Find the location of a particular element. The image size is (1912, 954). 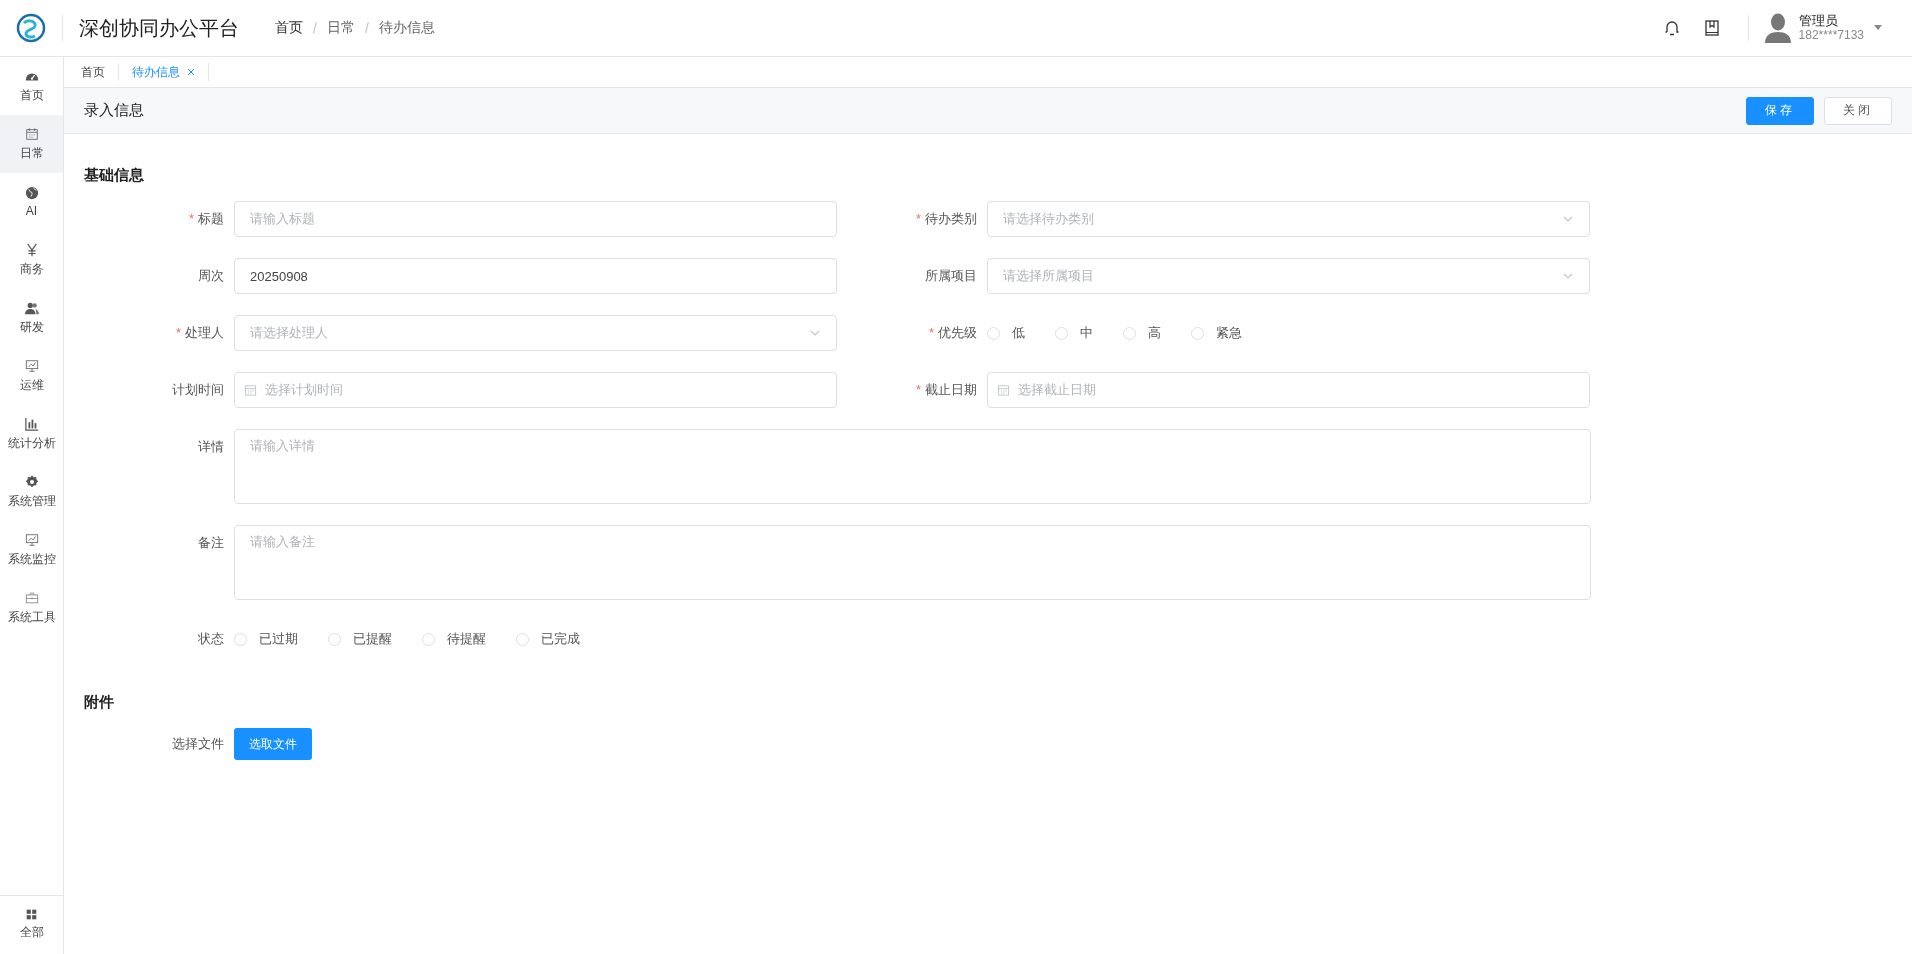

toolbox-icon is located at coordinates (31, 597).